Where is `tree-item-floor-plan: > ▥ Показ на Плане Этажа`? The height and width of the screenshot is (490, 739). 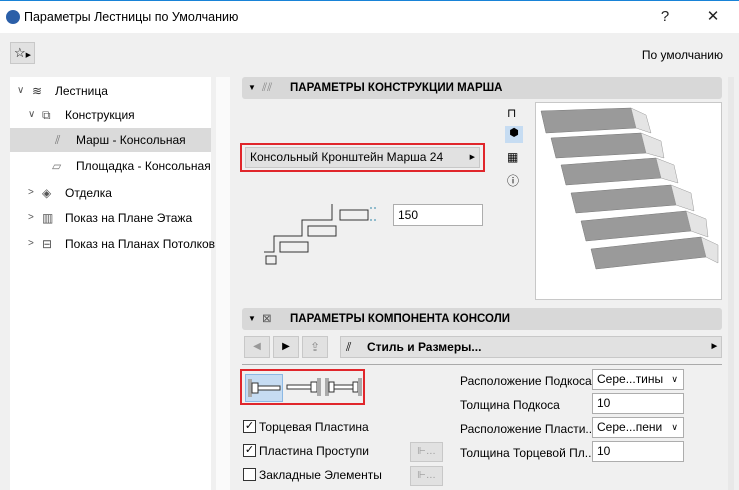 tree-item-floor-plan: > ▥ Показ на Плане Этажа is located at coordinates (110, 218).